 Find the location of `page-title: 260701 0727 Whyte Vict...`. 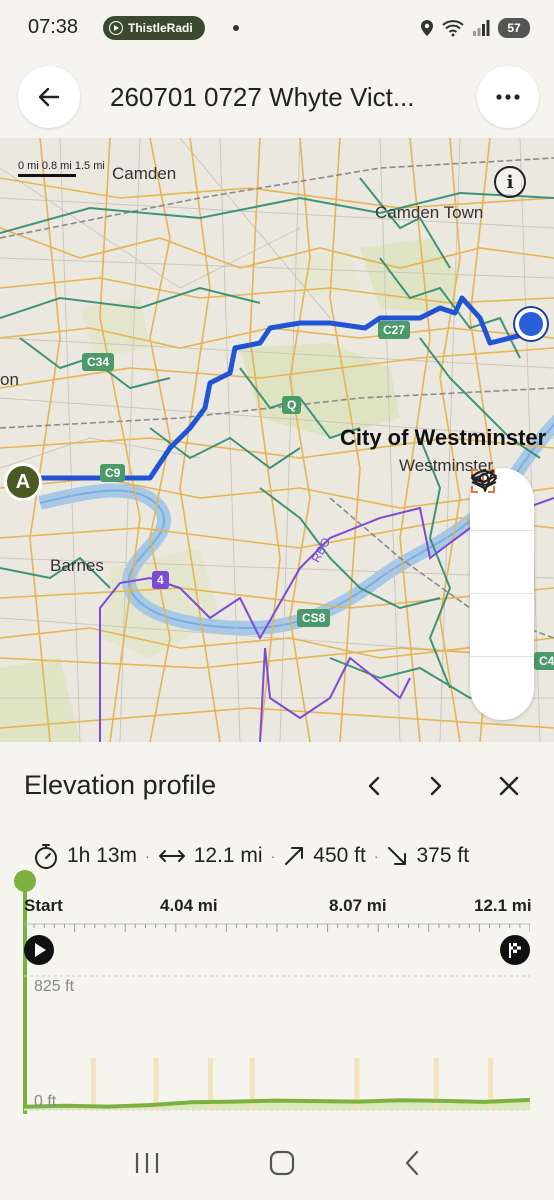

page-title: 260701 0727 Whyte Vict... is located at coordinates (262, 97).